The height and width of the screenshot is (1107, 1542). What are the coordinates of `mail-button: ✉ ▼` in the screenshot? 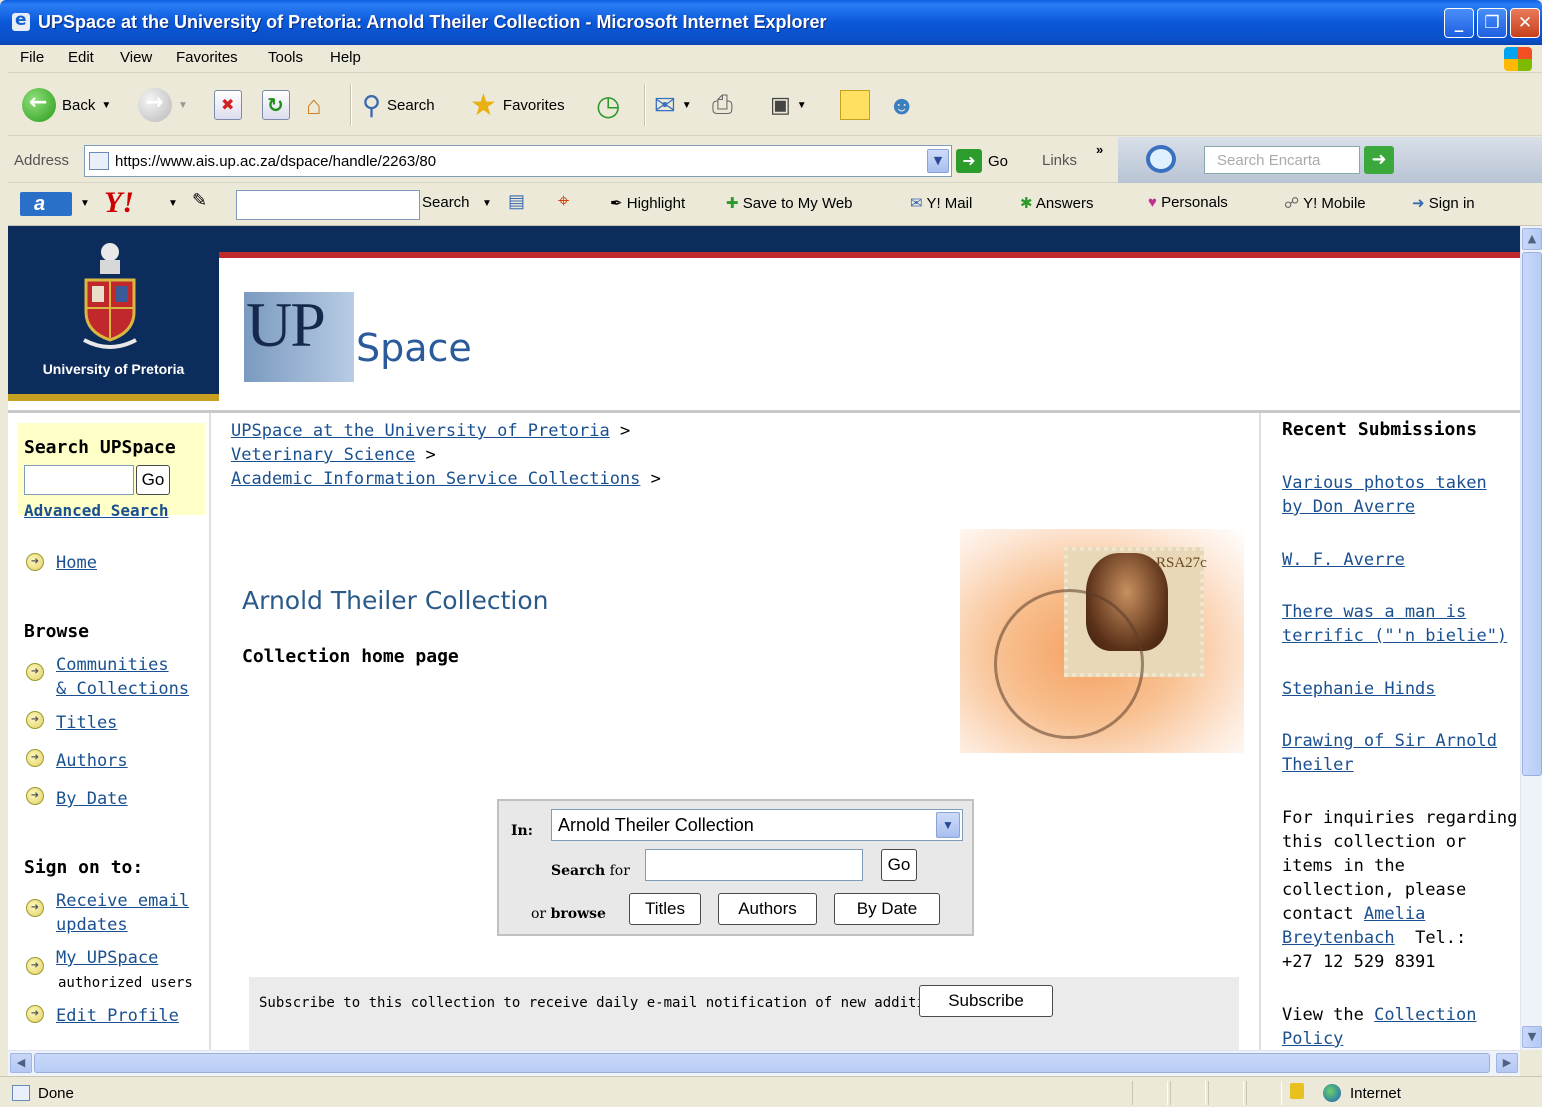 It's located at (673, 105).